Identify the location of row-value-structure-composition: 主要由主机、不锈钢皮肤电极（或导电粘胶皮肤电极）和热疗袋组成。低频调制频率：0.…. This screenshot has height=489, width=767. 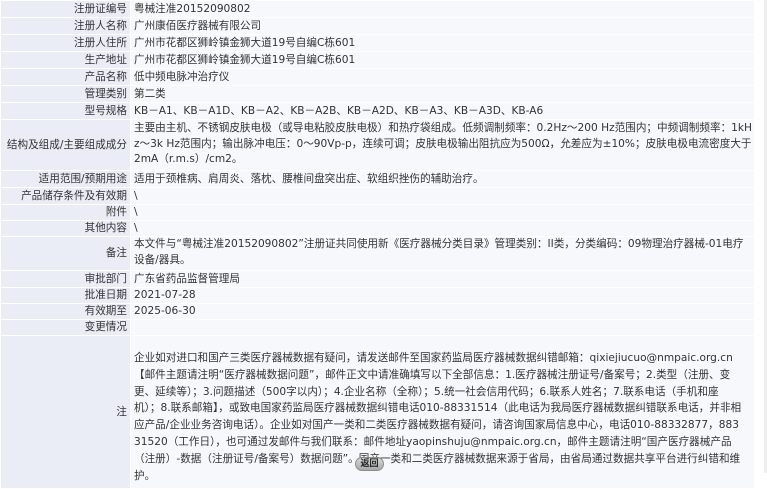
(442, 145).